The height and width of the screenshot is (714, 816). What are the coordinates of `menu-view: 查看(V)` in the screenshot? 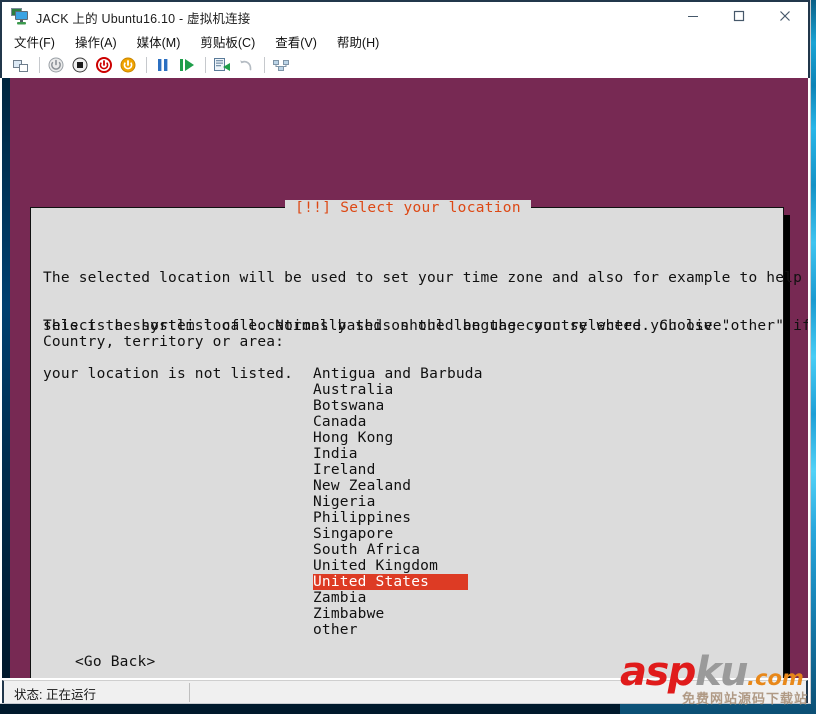 It's located at (296, 41).